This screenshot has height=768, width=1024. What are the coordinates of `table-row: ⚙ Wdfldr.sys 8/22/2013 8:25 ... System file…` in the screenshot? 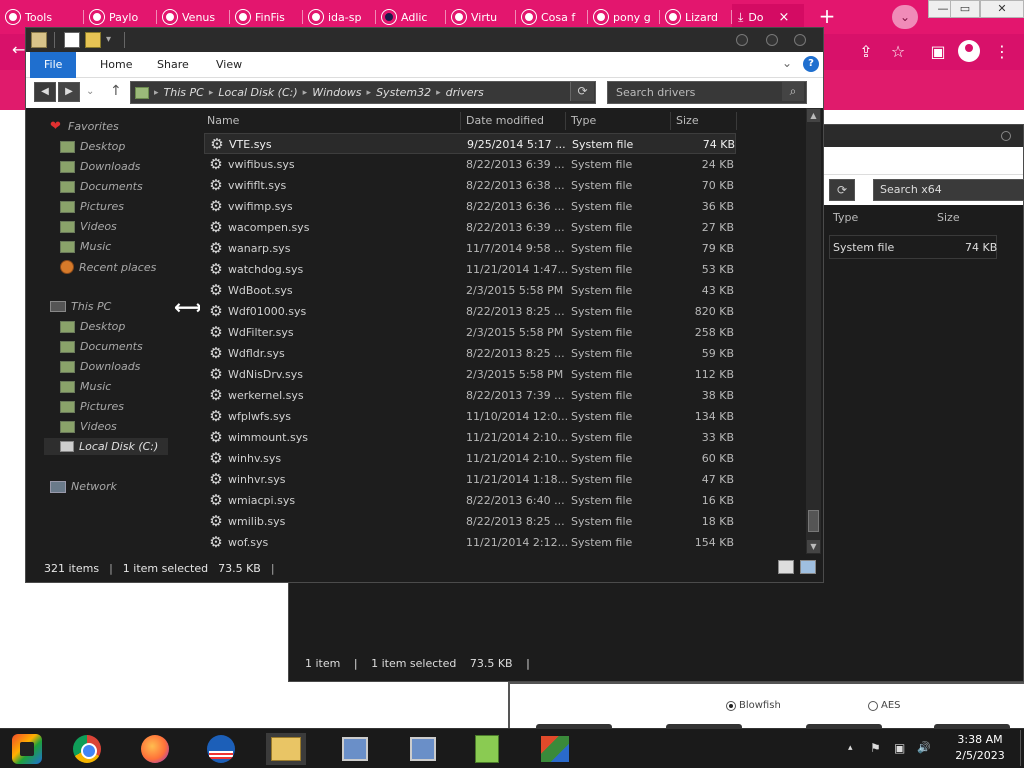 It's located at (470, 353).